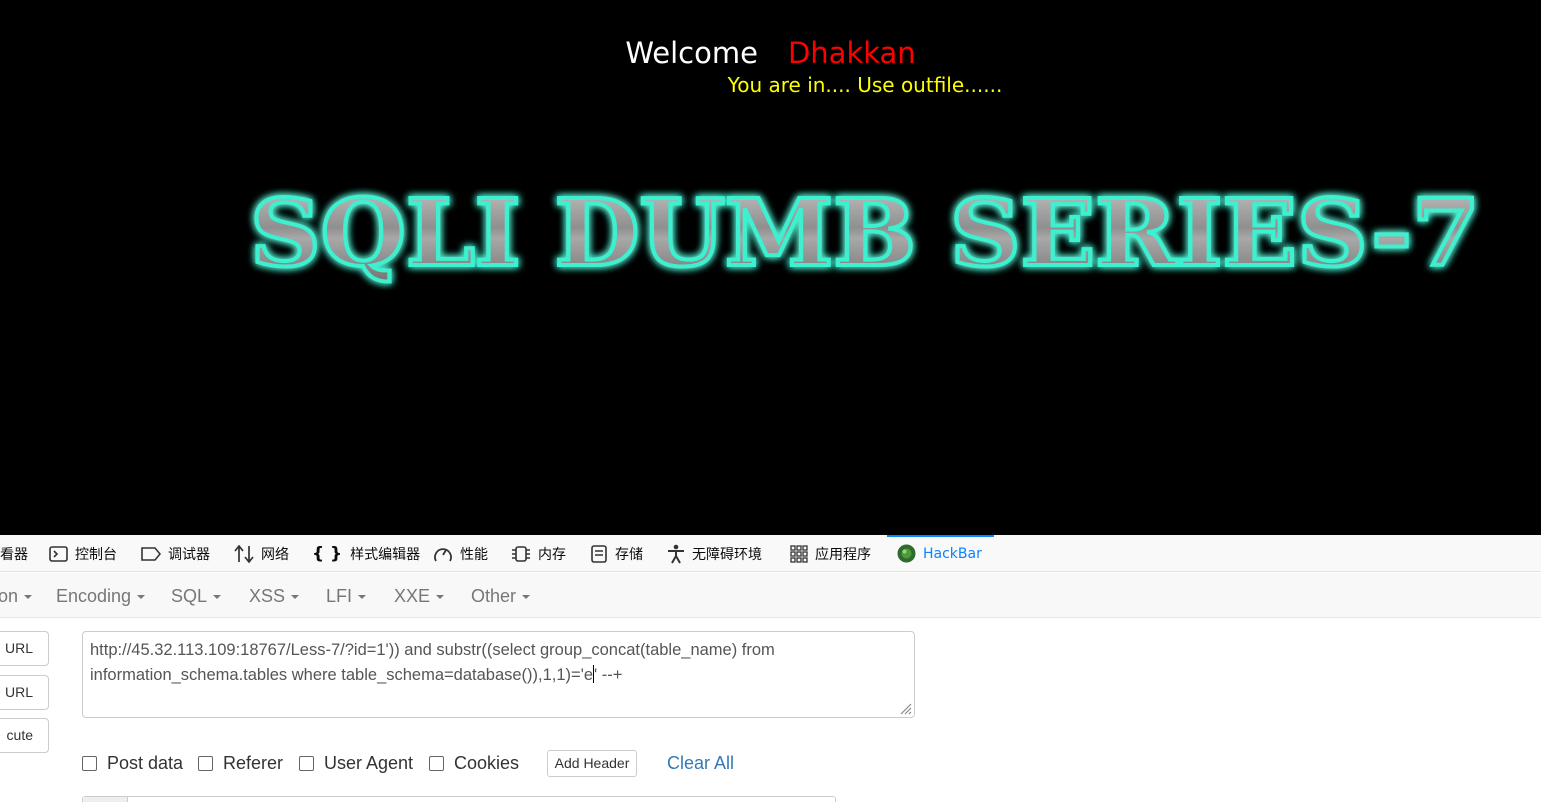 The image size is (1541, 802). What do you see at coordinates (443, 554) in the screenshot?
I see `performance-icon` at bounding box center [443, 554].